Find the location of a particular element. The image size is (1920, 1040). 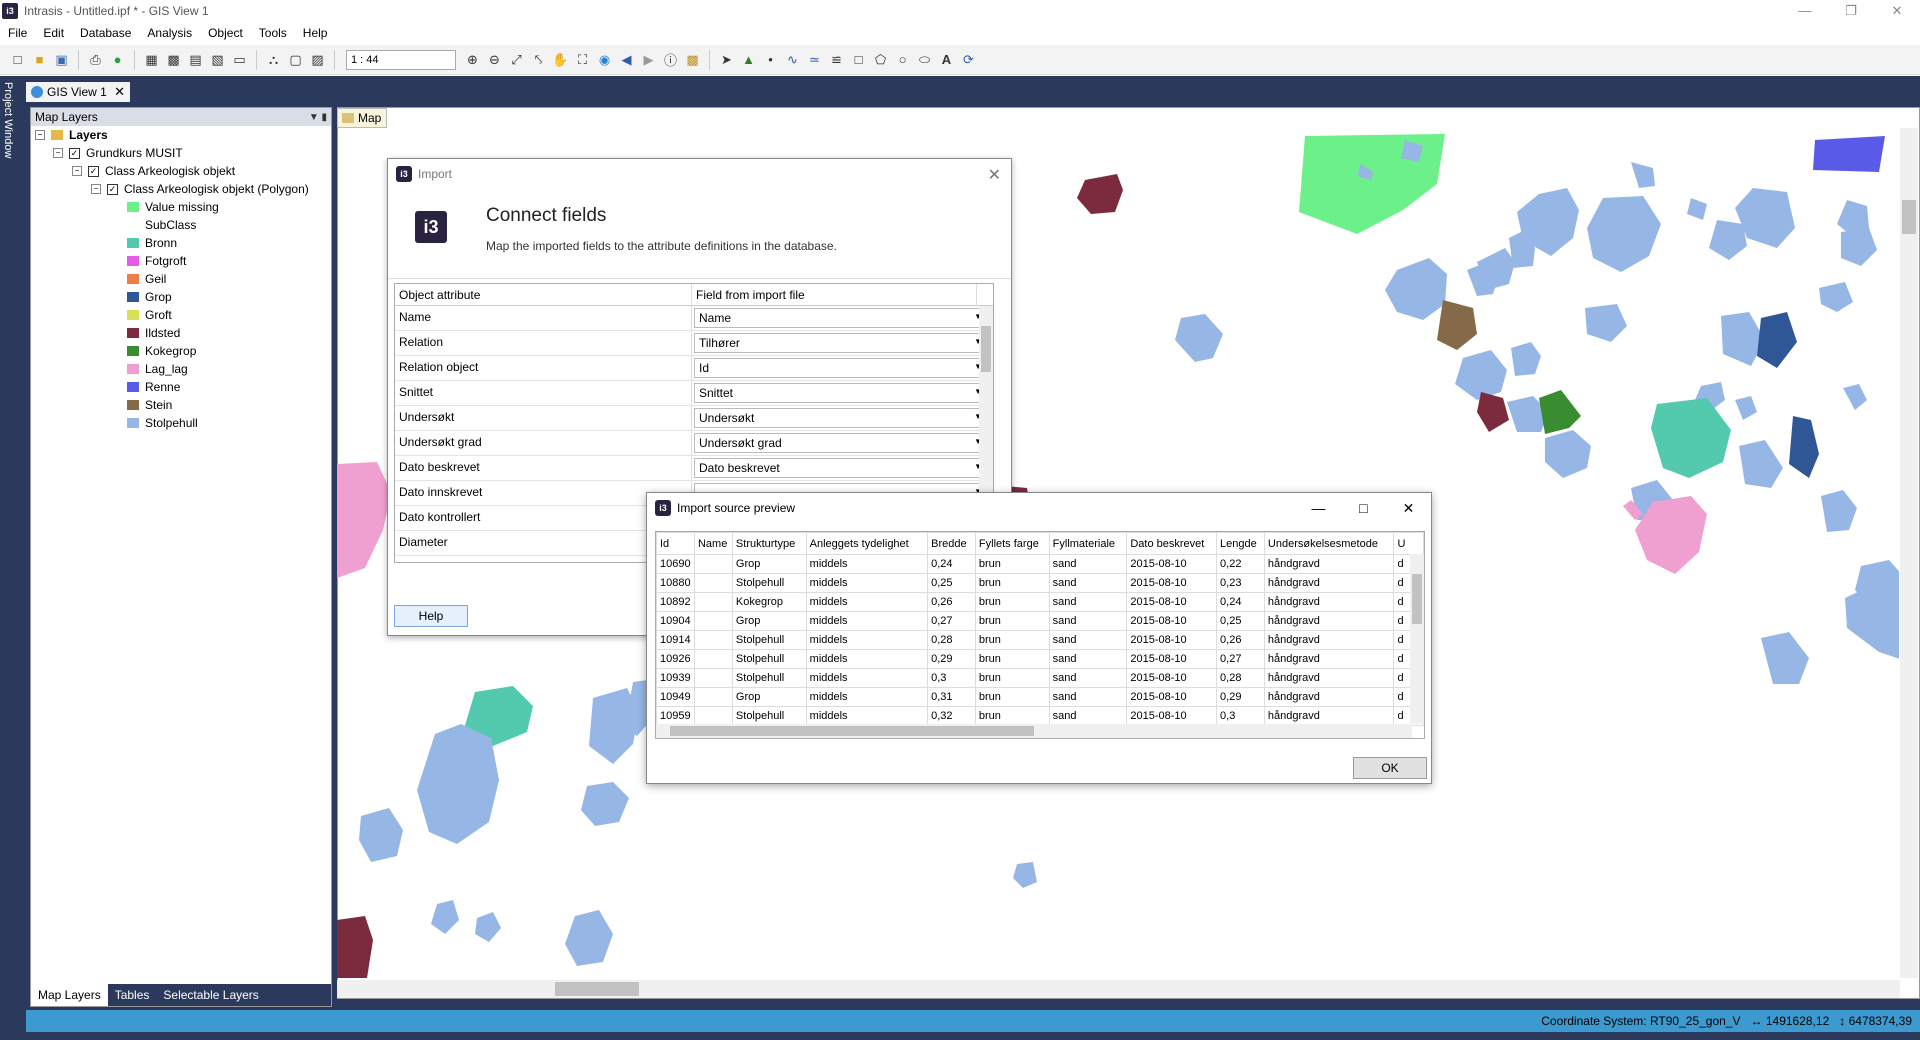

grid-vertical-scrollbar is located at coordinates (1417, 639).